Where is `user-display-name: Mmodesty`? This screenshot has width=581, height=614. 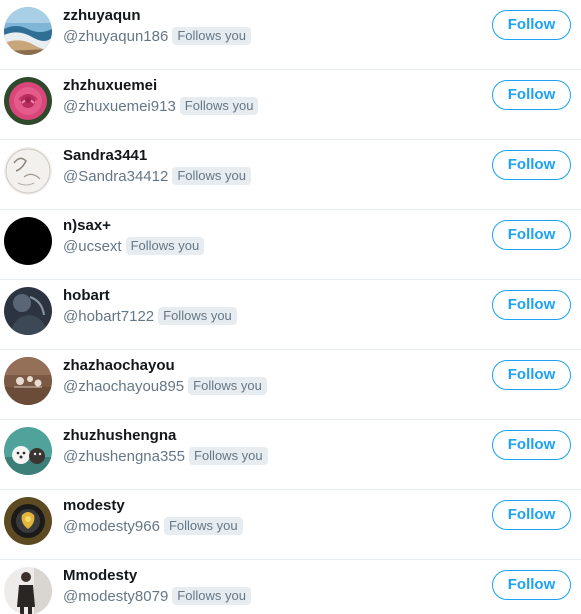 user-display-name: Mmodesty is located at coordinates (100, 575).